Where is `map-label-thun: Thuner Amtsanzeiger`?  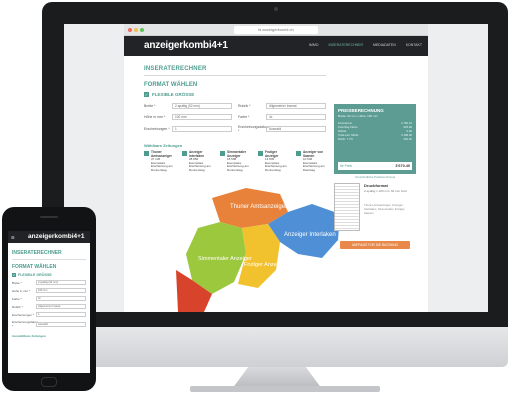 map-label-thun: Thuner Amtsanzeiger is located at coordinates (258, 207).